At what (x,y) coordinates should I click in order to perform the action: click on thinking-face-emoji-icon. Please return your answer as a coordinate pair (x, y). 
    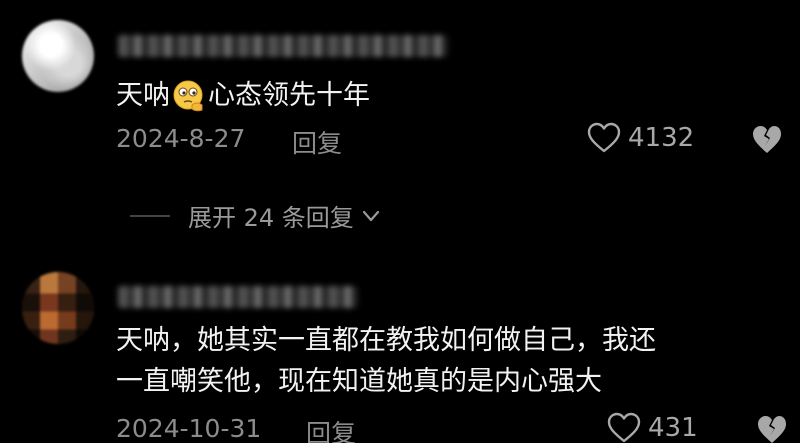
    Looking at the image, I should click on (188, 96).